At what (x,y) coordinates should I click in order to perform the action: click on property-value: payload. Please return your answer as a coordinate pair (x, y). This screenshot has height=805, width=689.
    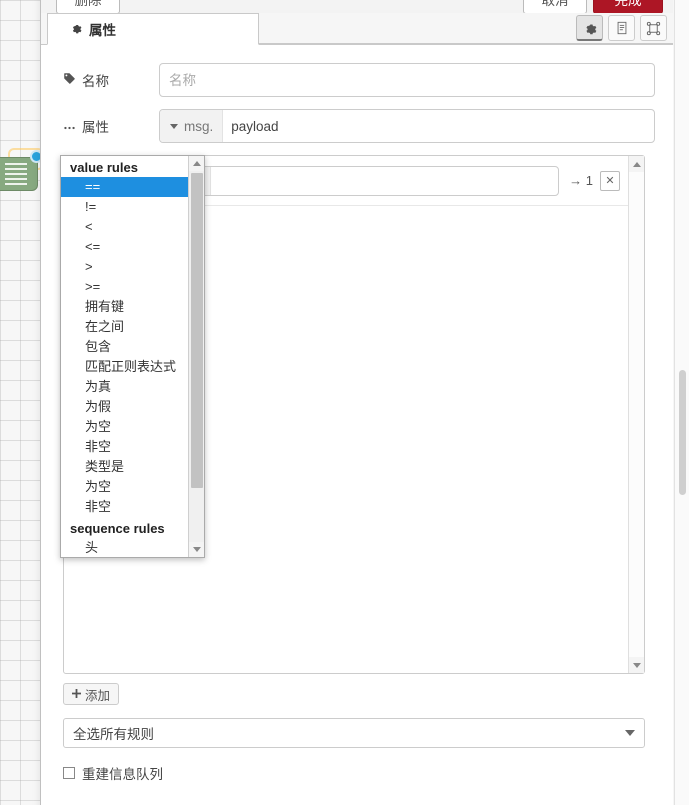
    Looking at the image, I should click on (438, 126).